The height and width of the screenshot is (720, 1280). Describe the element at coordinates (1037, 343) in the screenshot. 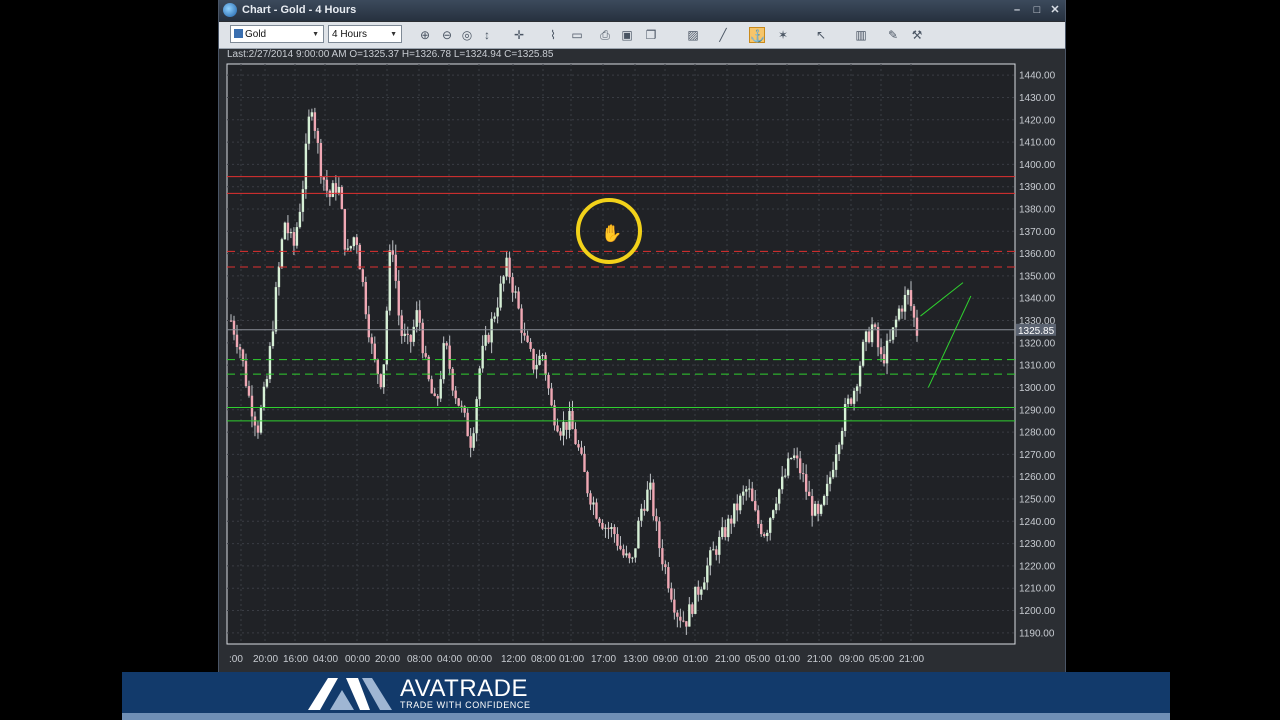

I see `y-tick-label: 1320.00` at that location.